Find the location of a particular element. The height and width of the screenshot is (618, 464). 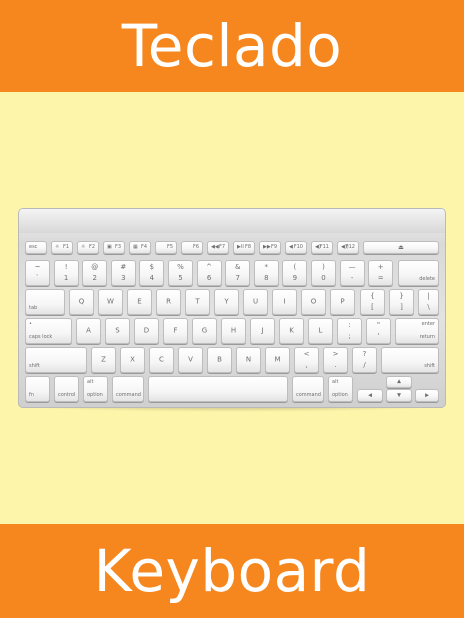

key-return: enter return is located at coordinates (417, 331).